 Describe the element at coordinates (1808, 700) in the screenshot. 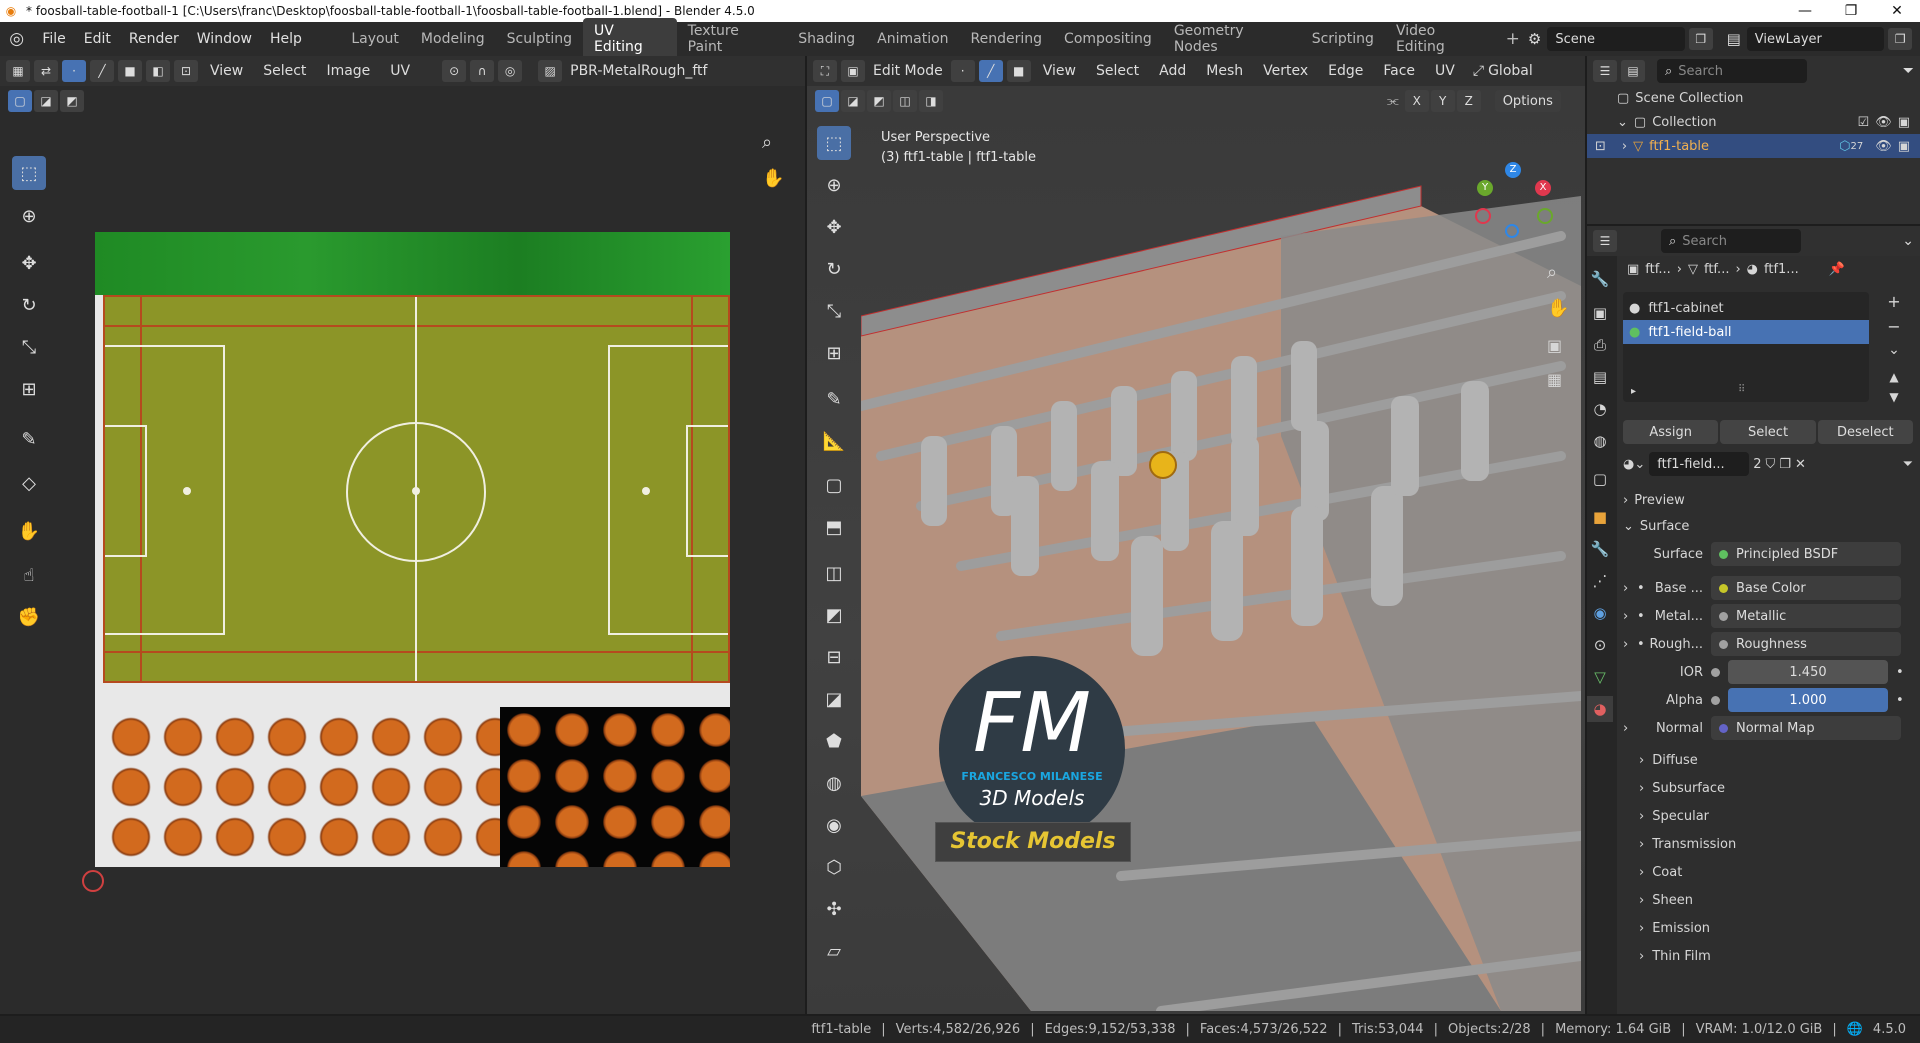

I see `alpha-field: 1.000` at that location.